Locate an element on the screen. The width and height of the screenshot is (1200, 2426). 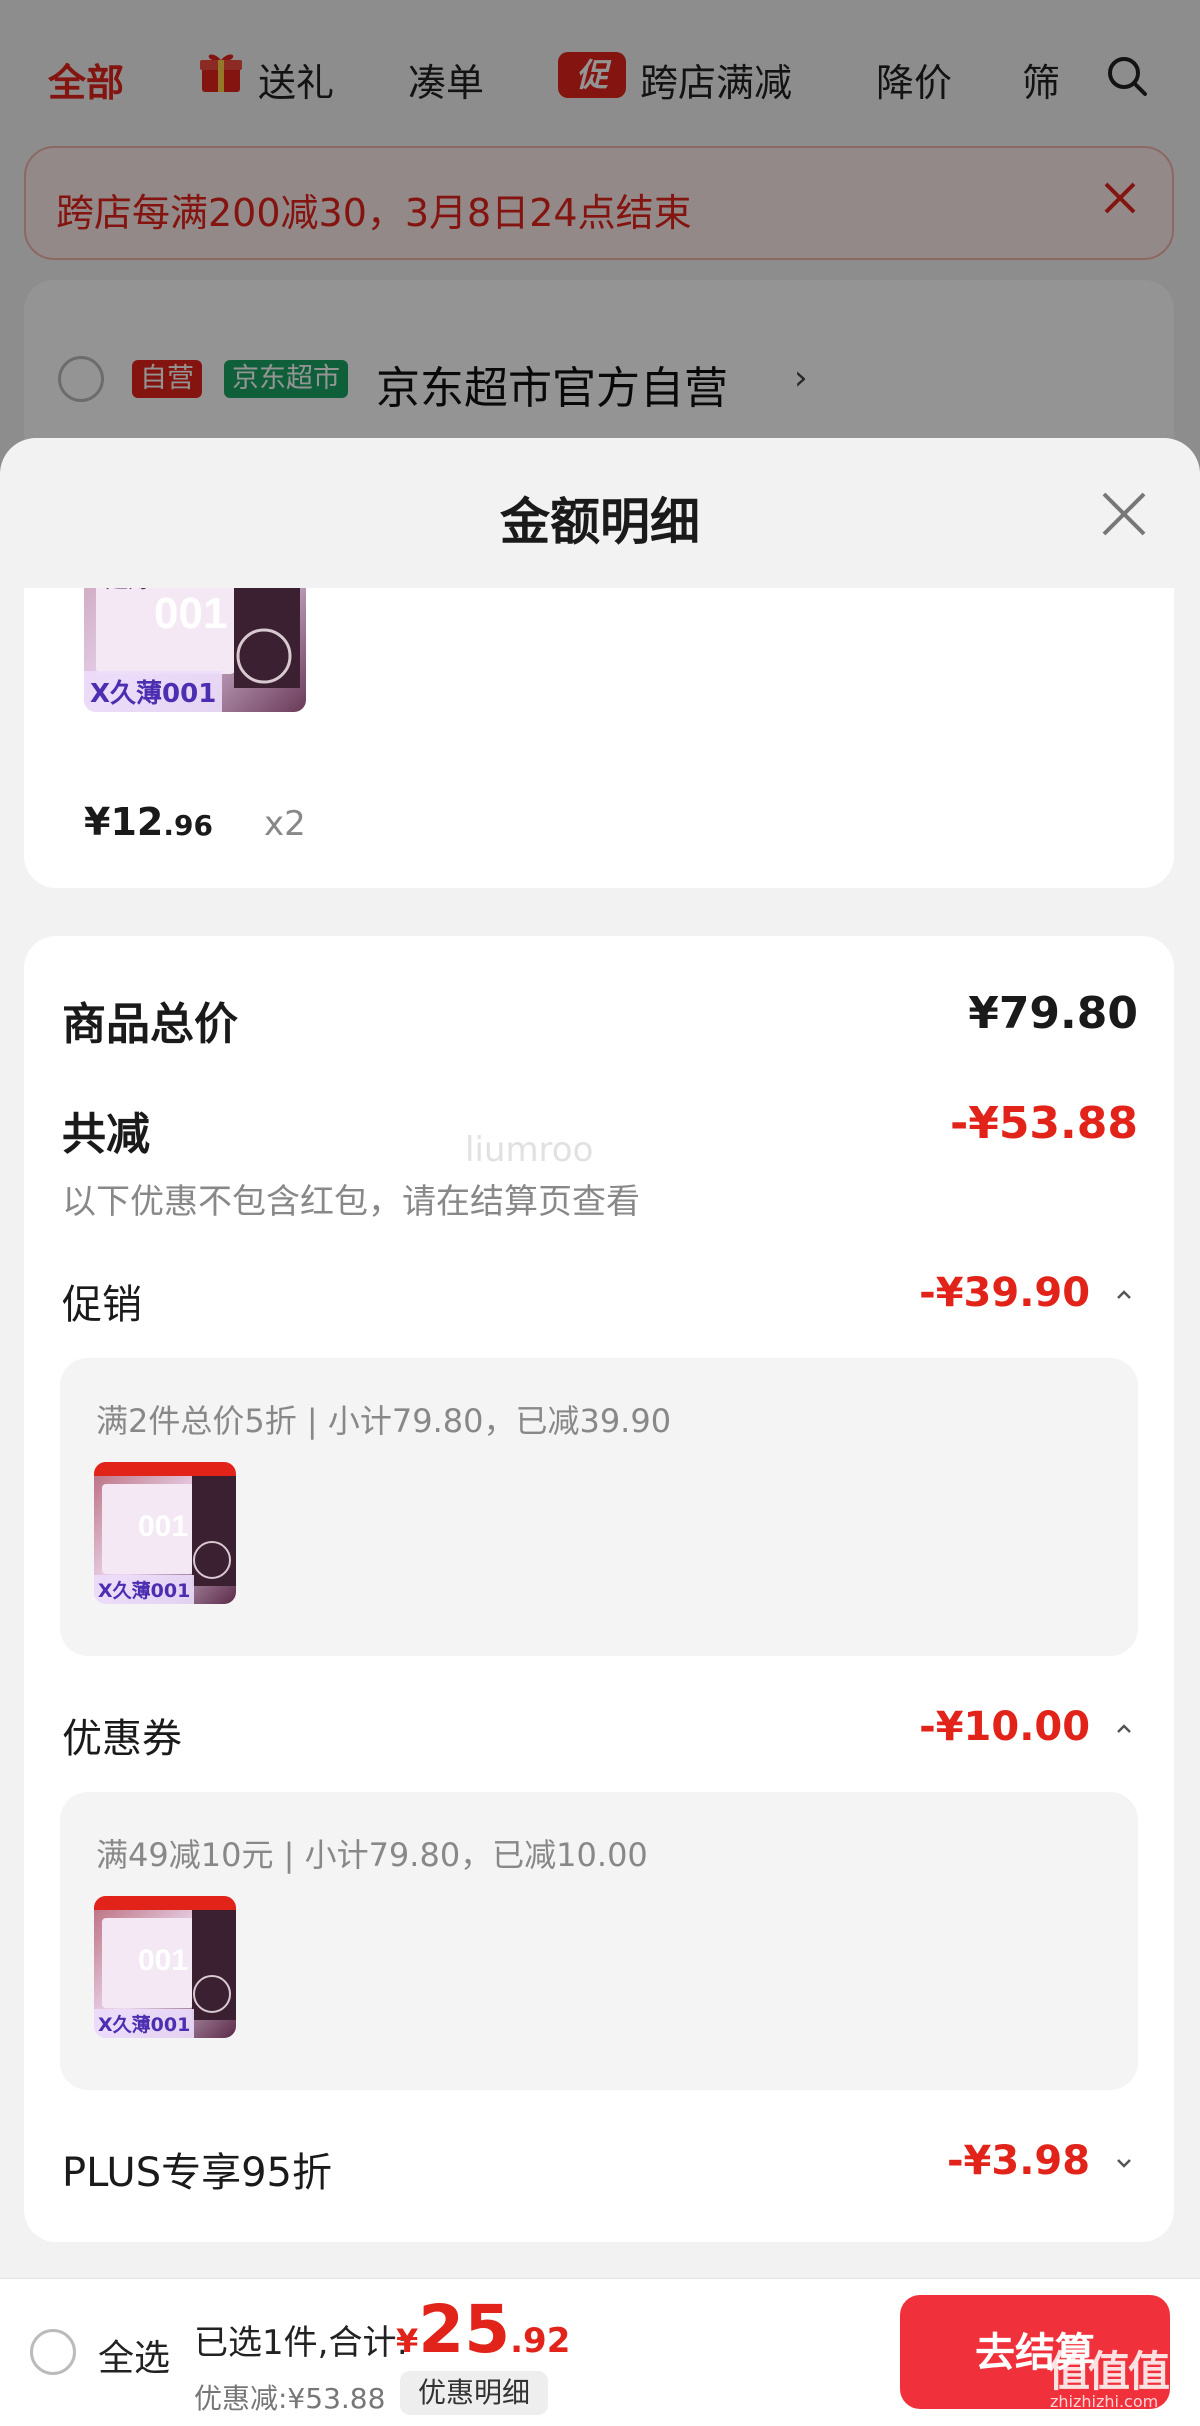
close-icon is located at coordinates (1124, 514).